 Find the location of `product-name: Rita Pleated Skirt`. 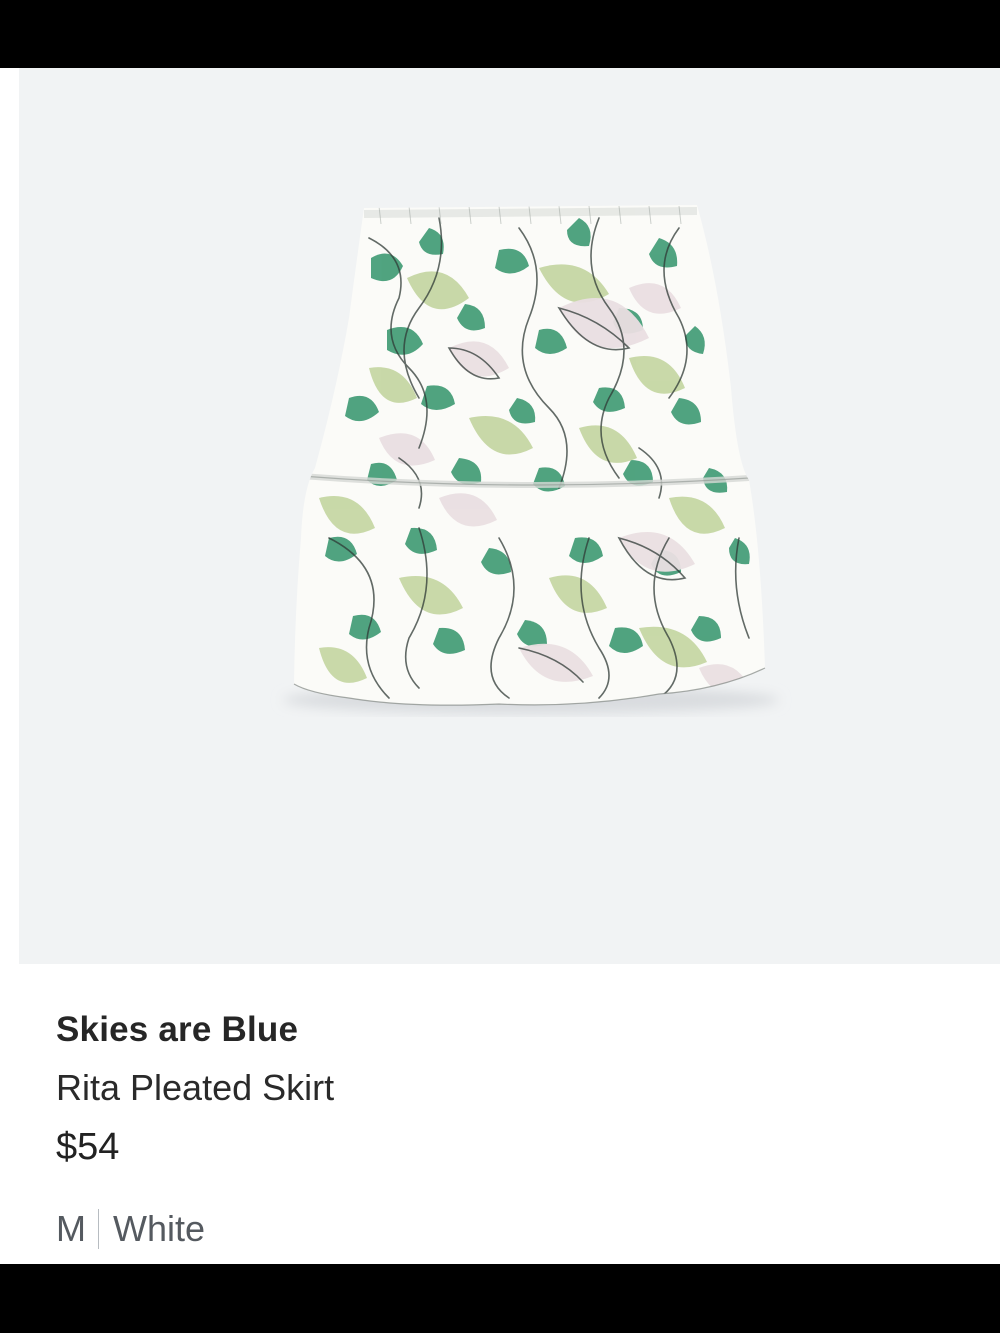

product-name: Rita Pleated Skirt is located at coordinates (195, 1087).